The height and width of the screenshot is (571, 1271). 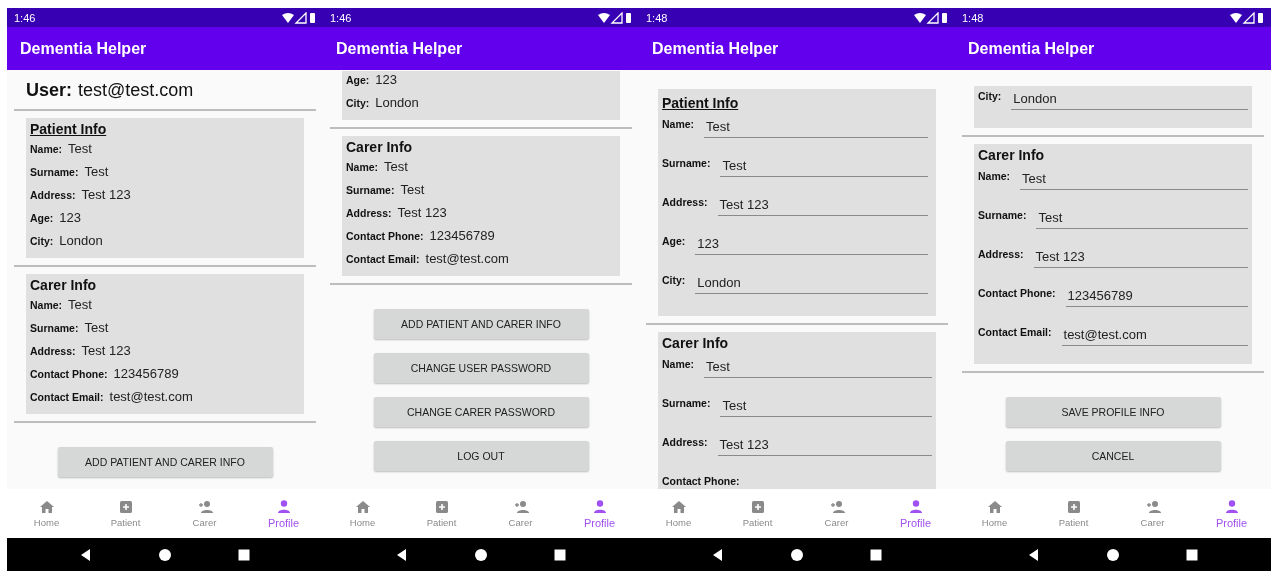 I want to click on action-button: LOG OUT, so click(x=481, y=456).